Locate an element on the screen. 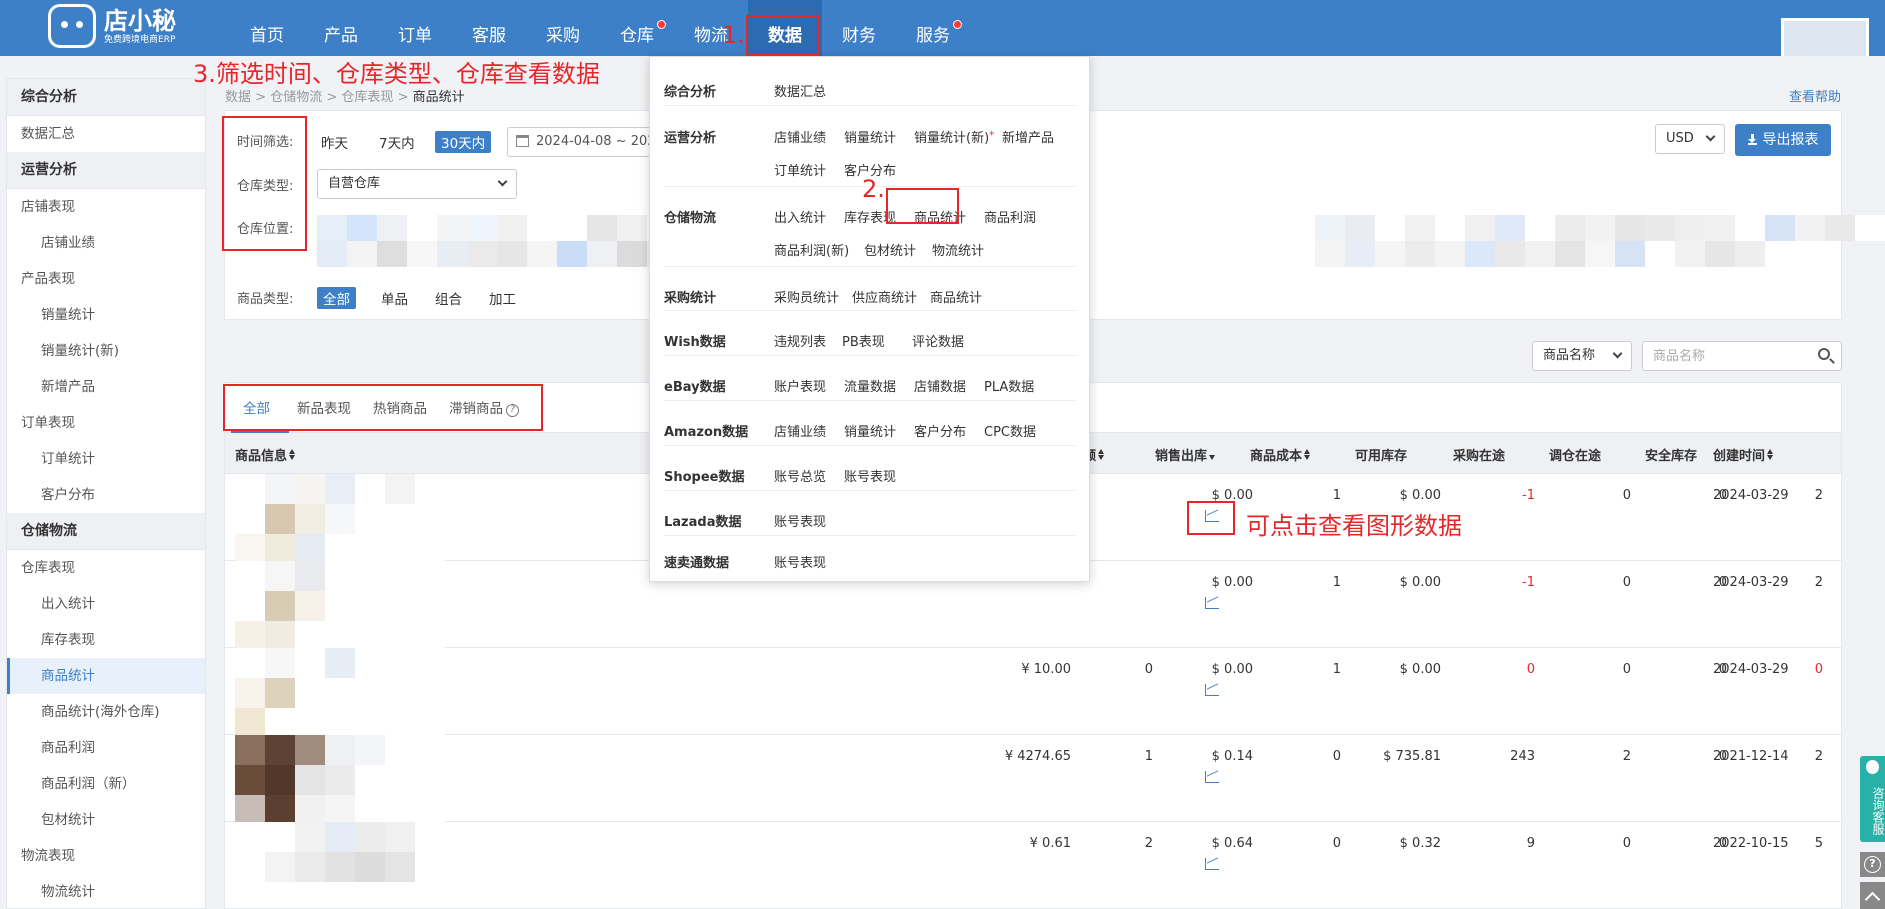 The width and height of the screenshot is (1885, 909). dropdown-link: 商品利润 is located at coordinates (1010, 216).